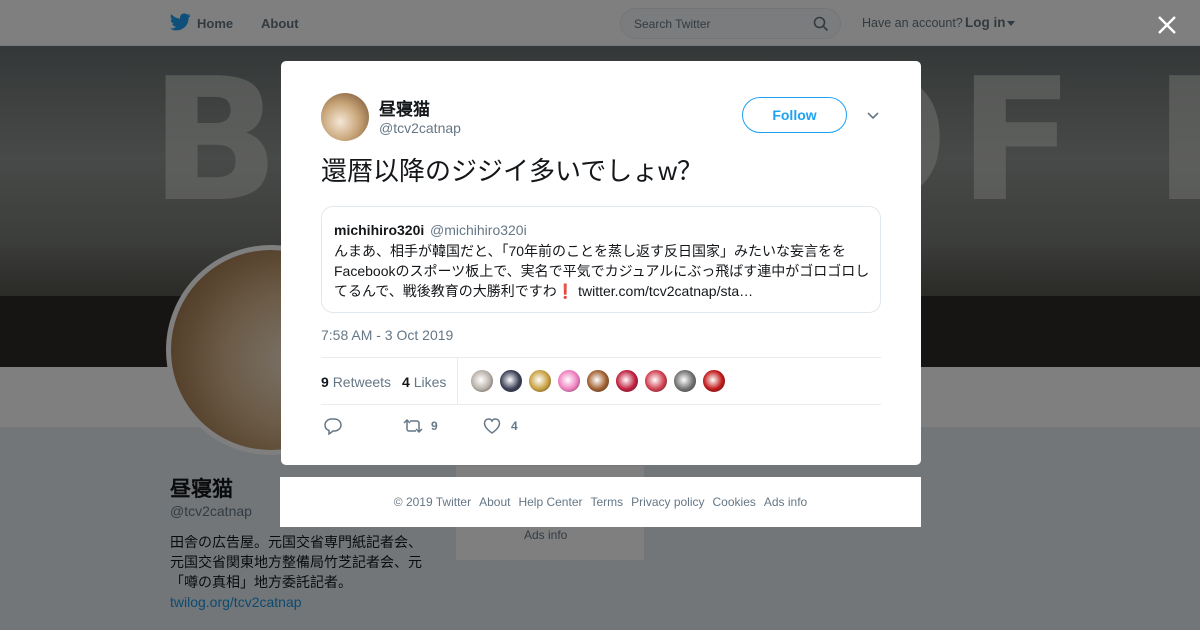 Image resolution: width=1200 pixels, height=630 pixels. I want to click on quoted-tweet-author-name: michihiro320i, so click(379, 230).